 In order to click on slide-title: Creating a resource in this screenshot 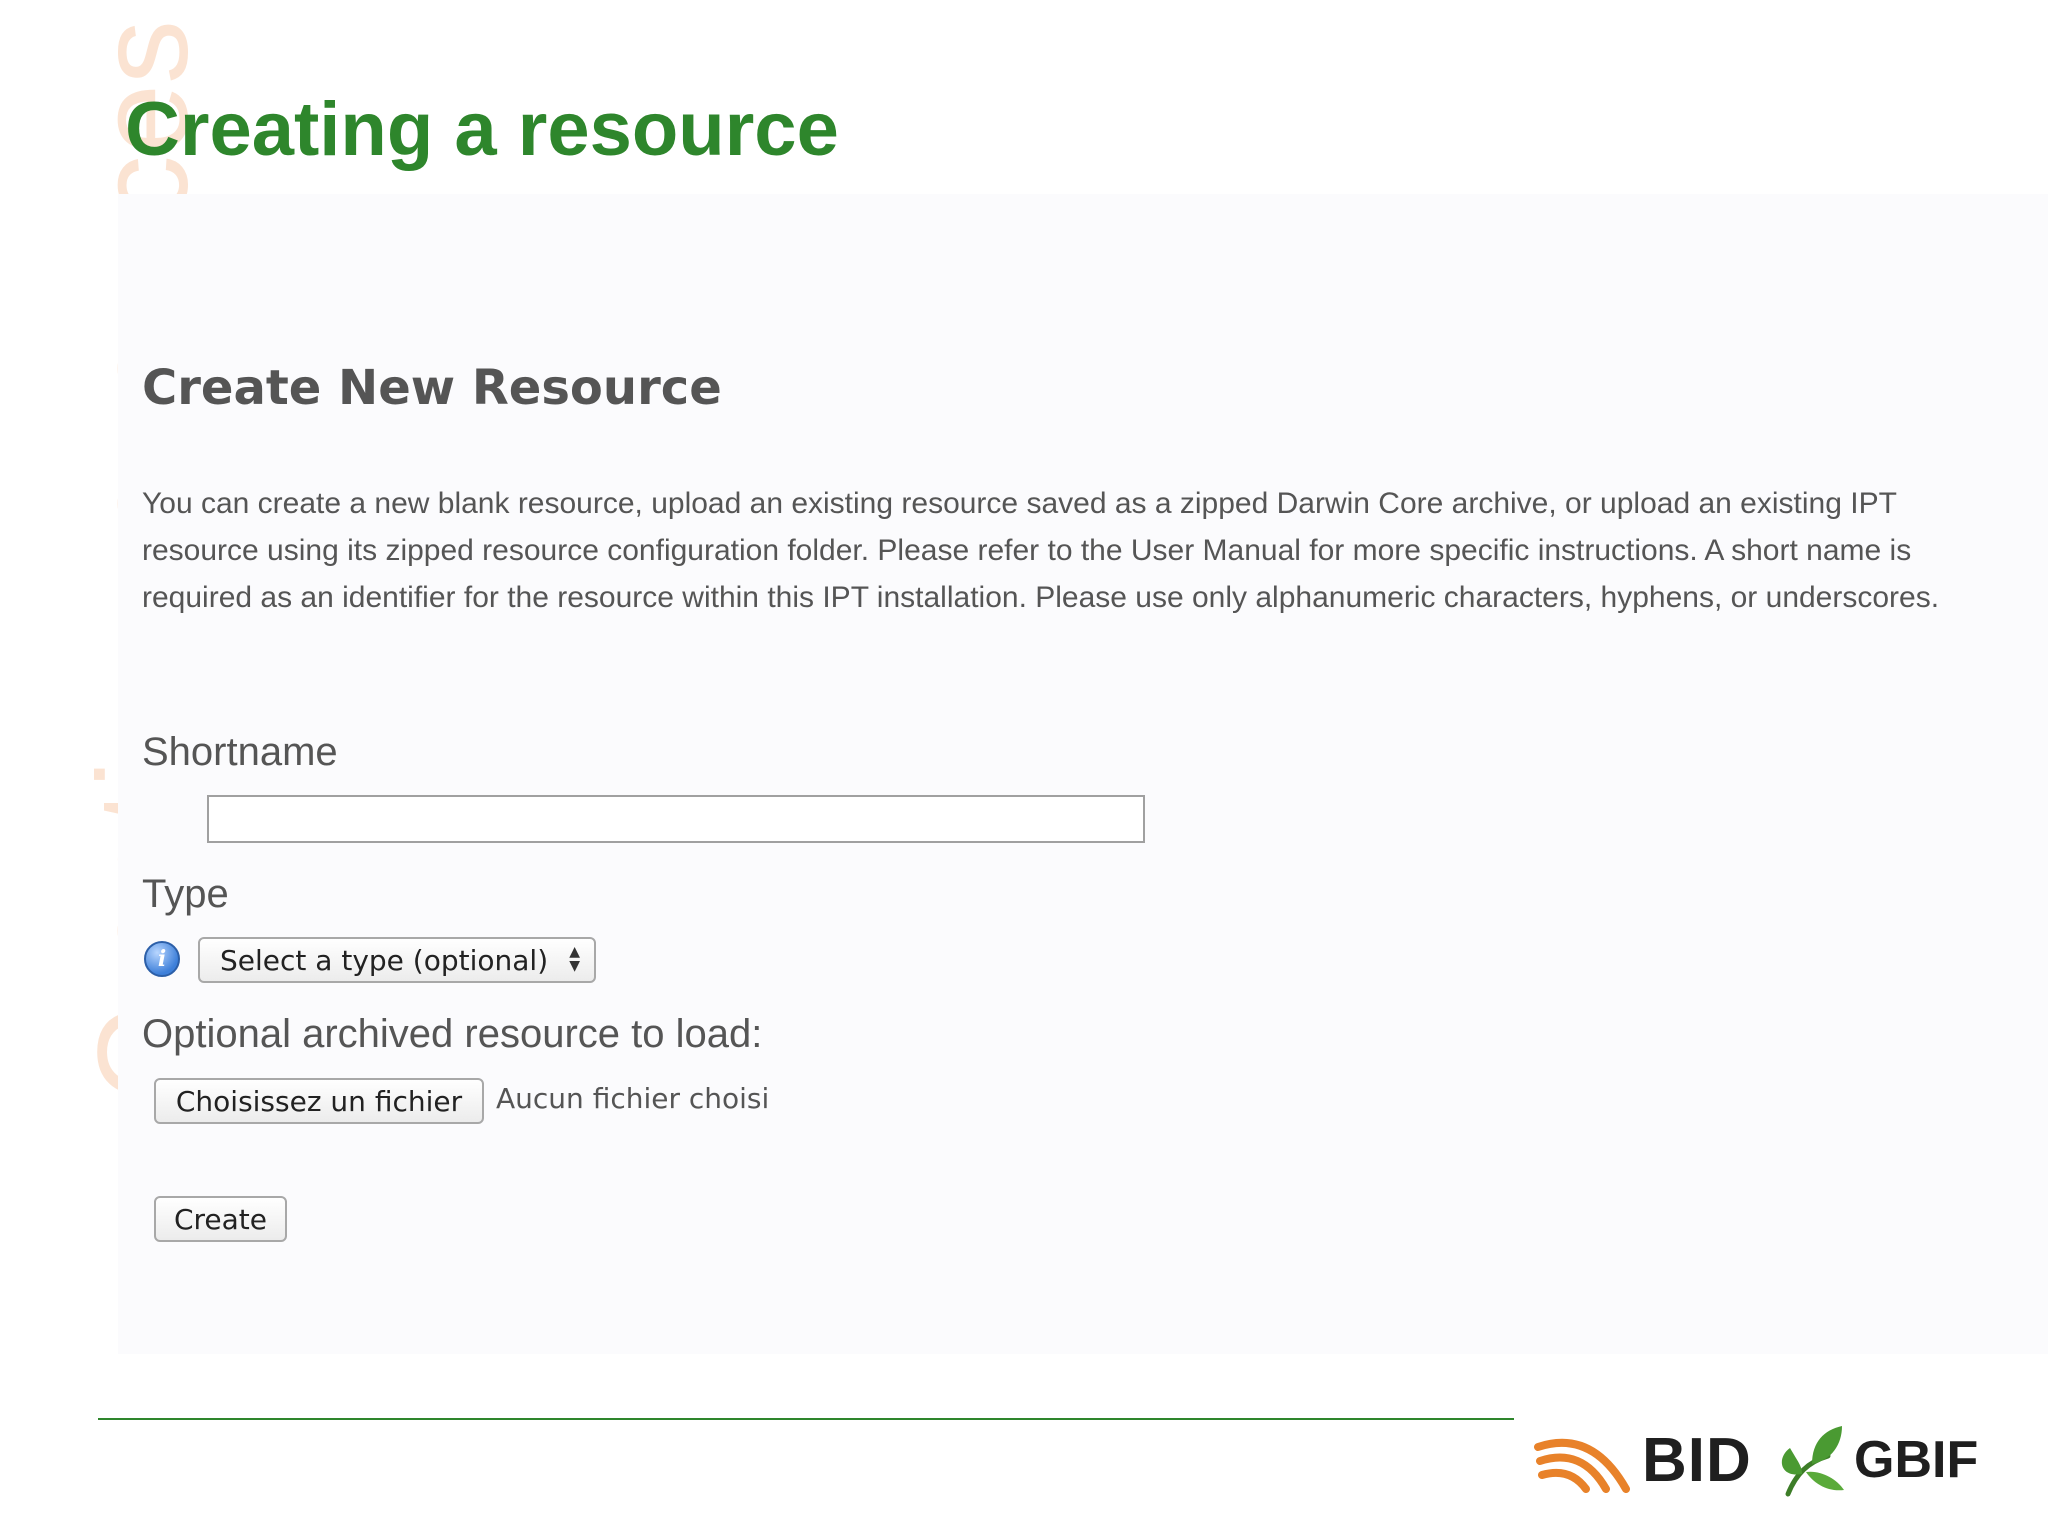, I will do `click(482, 129)`.